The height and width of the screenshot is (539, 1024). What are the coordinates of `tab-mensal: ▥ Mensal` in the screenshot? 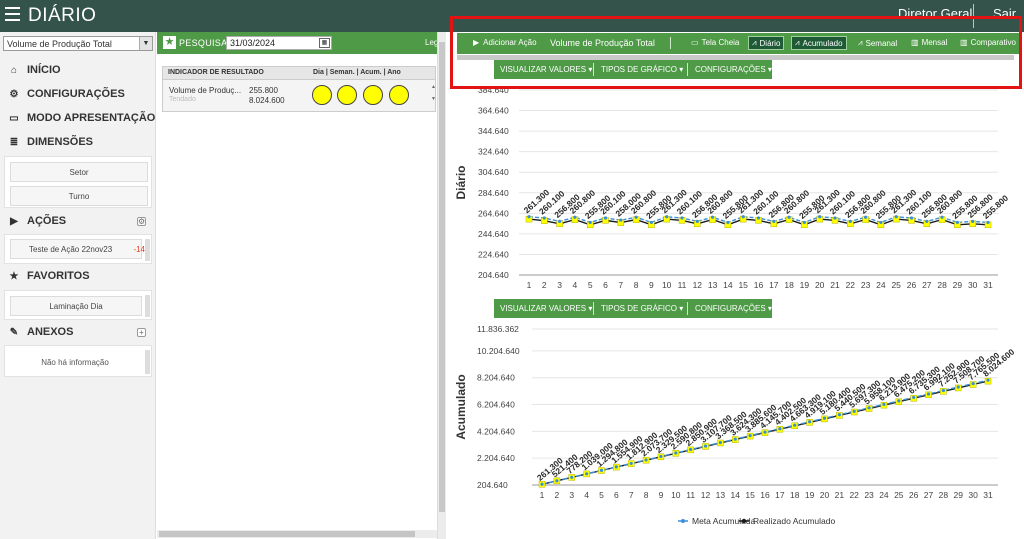 It's located at (929, 42).